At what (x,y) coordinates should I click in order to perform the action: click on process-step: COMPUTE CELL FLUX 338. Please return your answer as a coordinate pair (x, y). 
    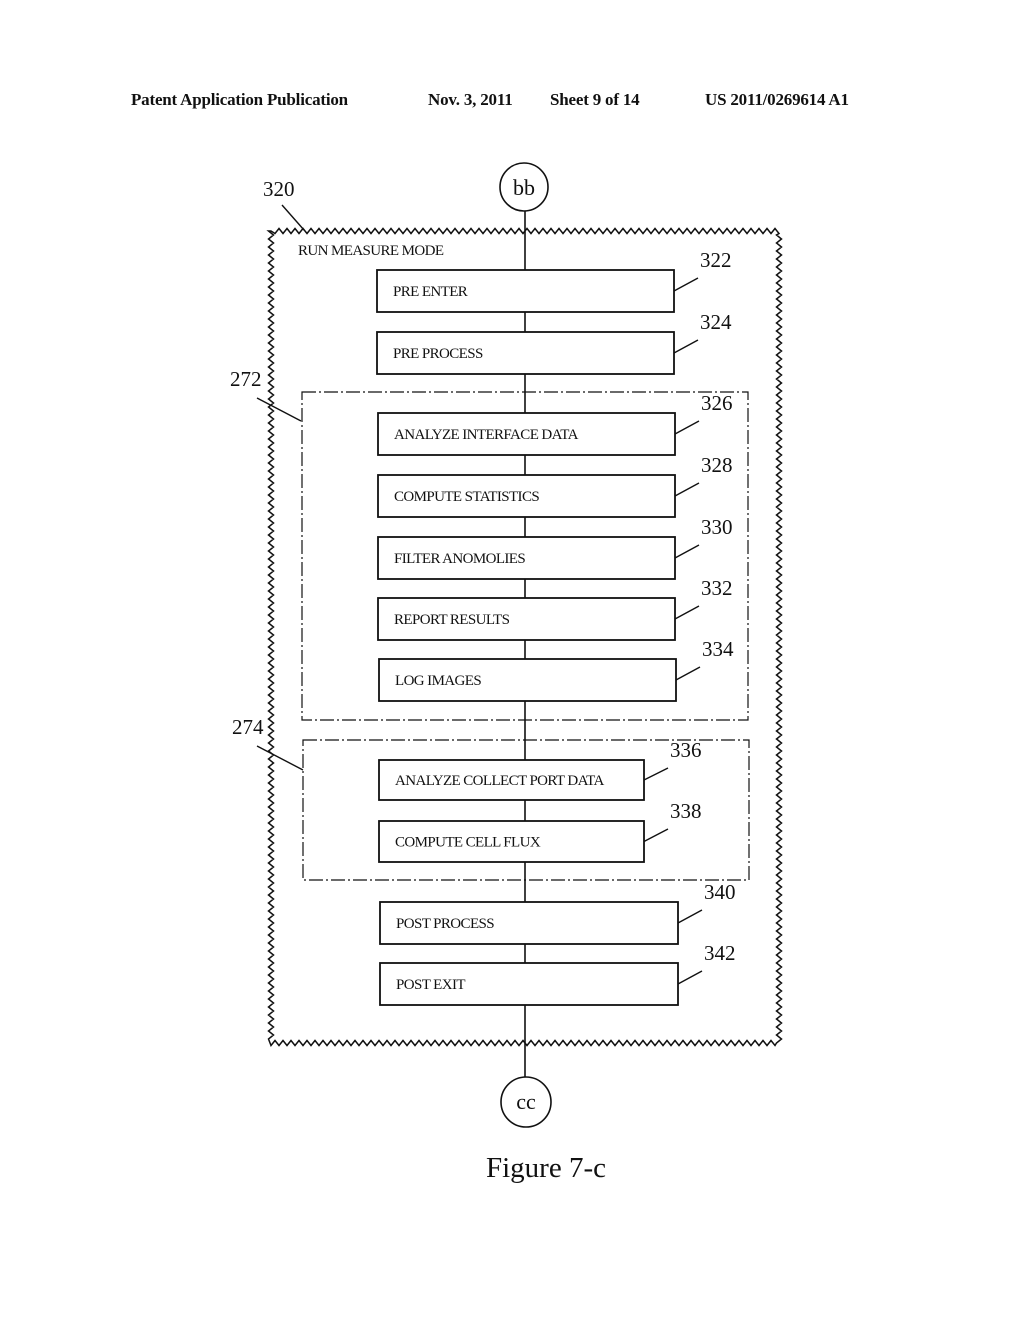
    Looking at the image, I should click on (540, 831).